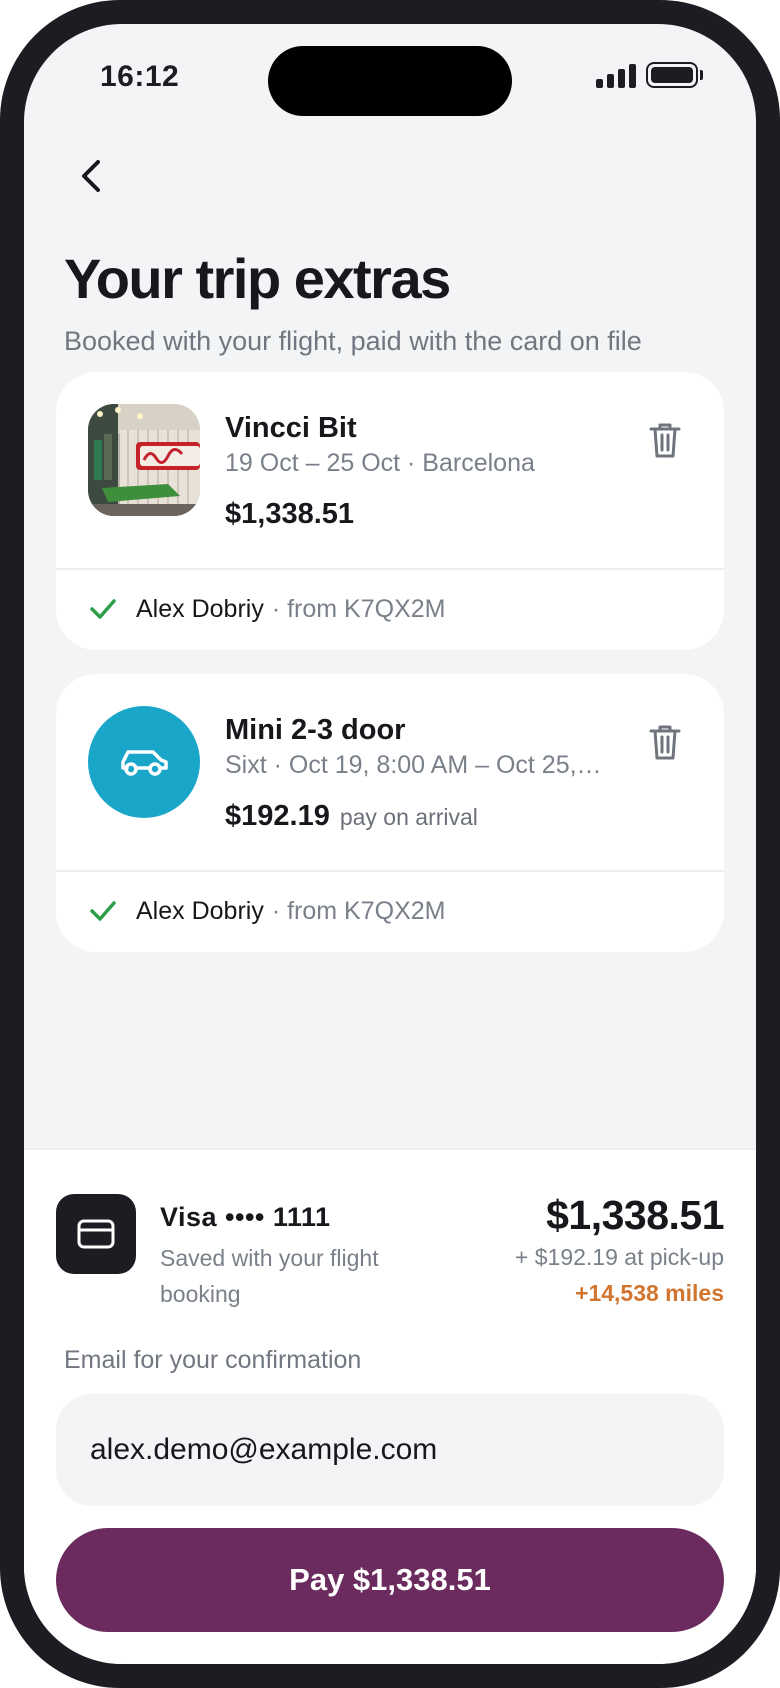 The height and width of the screenshot is (1688, 780). What do you see at coordinates (390, 1450) in the screenshot?
I see `email-field` at bounding box center [390, 1450].